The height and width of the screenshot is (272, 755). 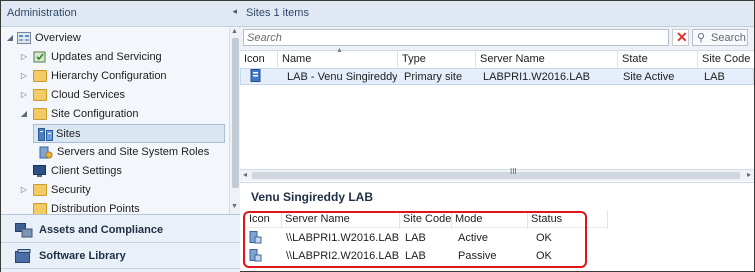 What do you see at coordinates (42, 13) in the screenshot?
I see `workspace-title: Administration` at bounding box center [42, 13].